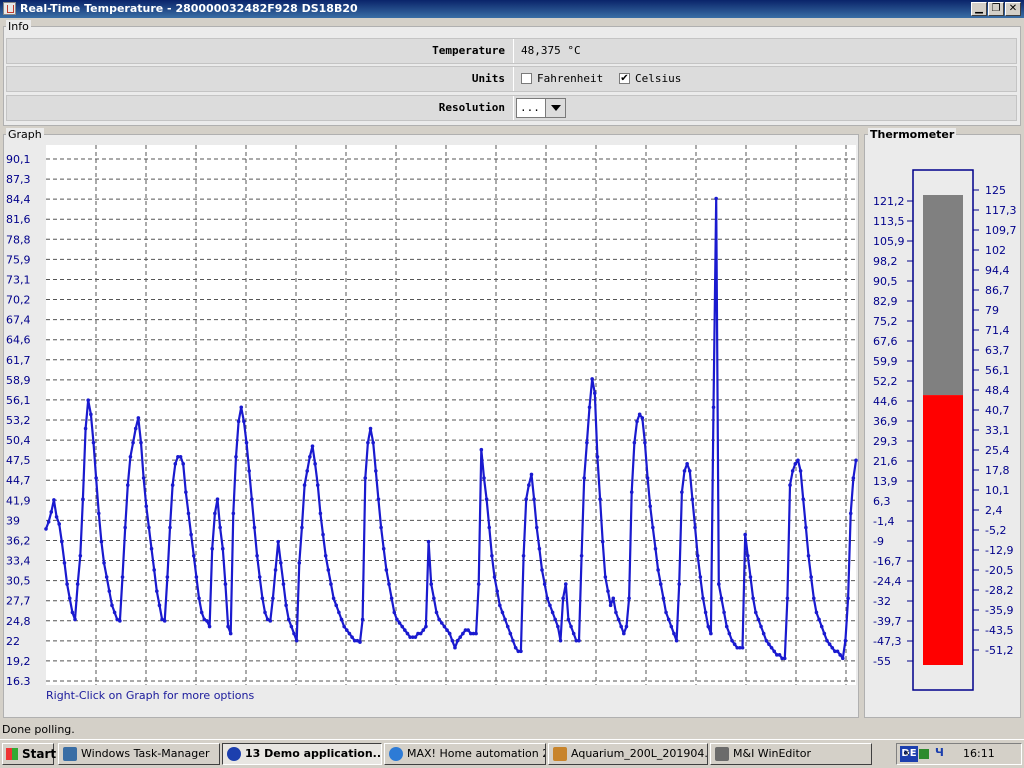 The height and width of the screenshot is (768, 1024). I want to click on start-button: Start, so click(29, 754).